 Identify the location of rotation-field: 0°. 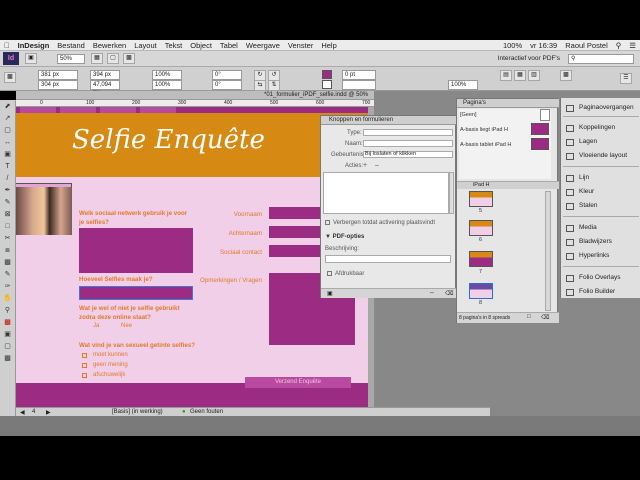
(227, 75).